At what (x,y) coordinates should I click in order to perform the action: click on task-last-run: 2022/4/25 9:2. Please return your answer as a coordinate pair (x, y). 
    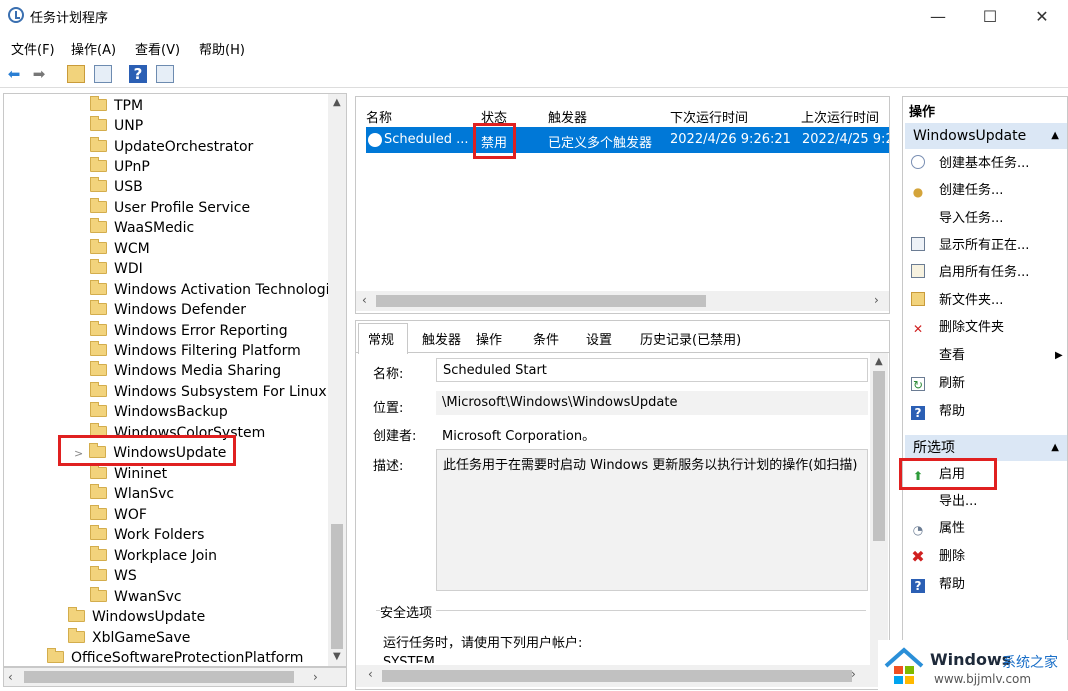
    Looking at the image, I should click on (846, 139).